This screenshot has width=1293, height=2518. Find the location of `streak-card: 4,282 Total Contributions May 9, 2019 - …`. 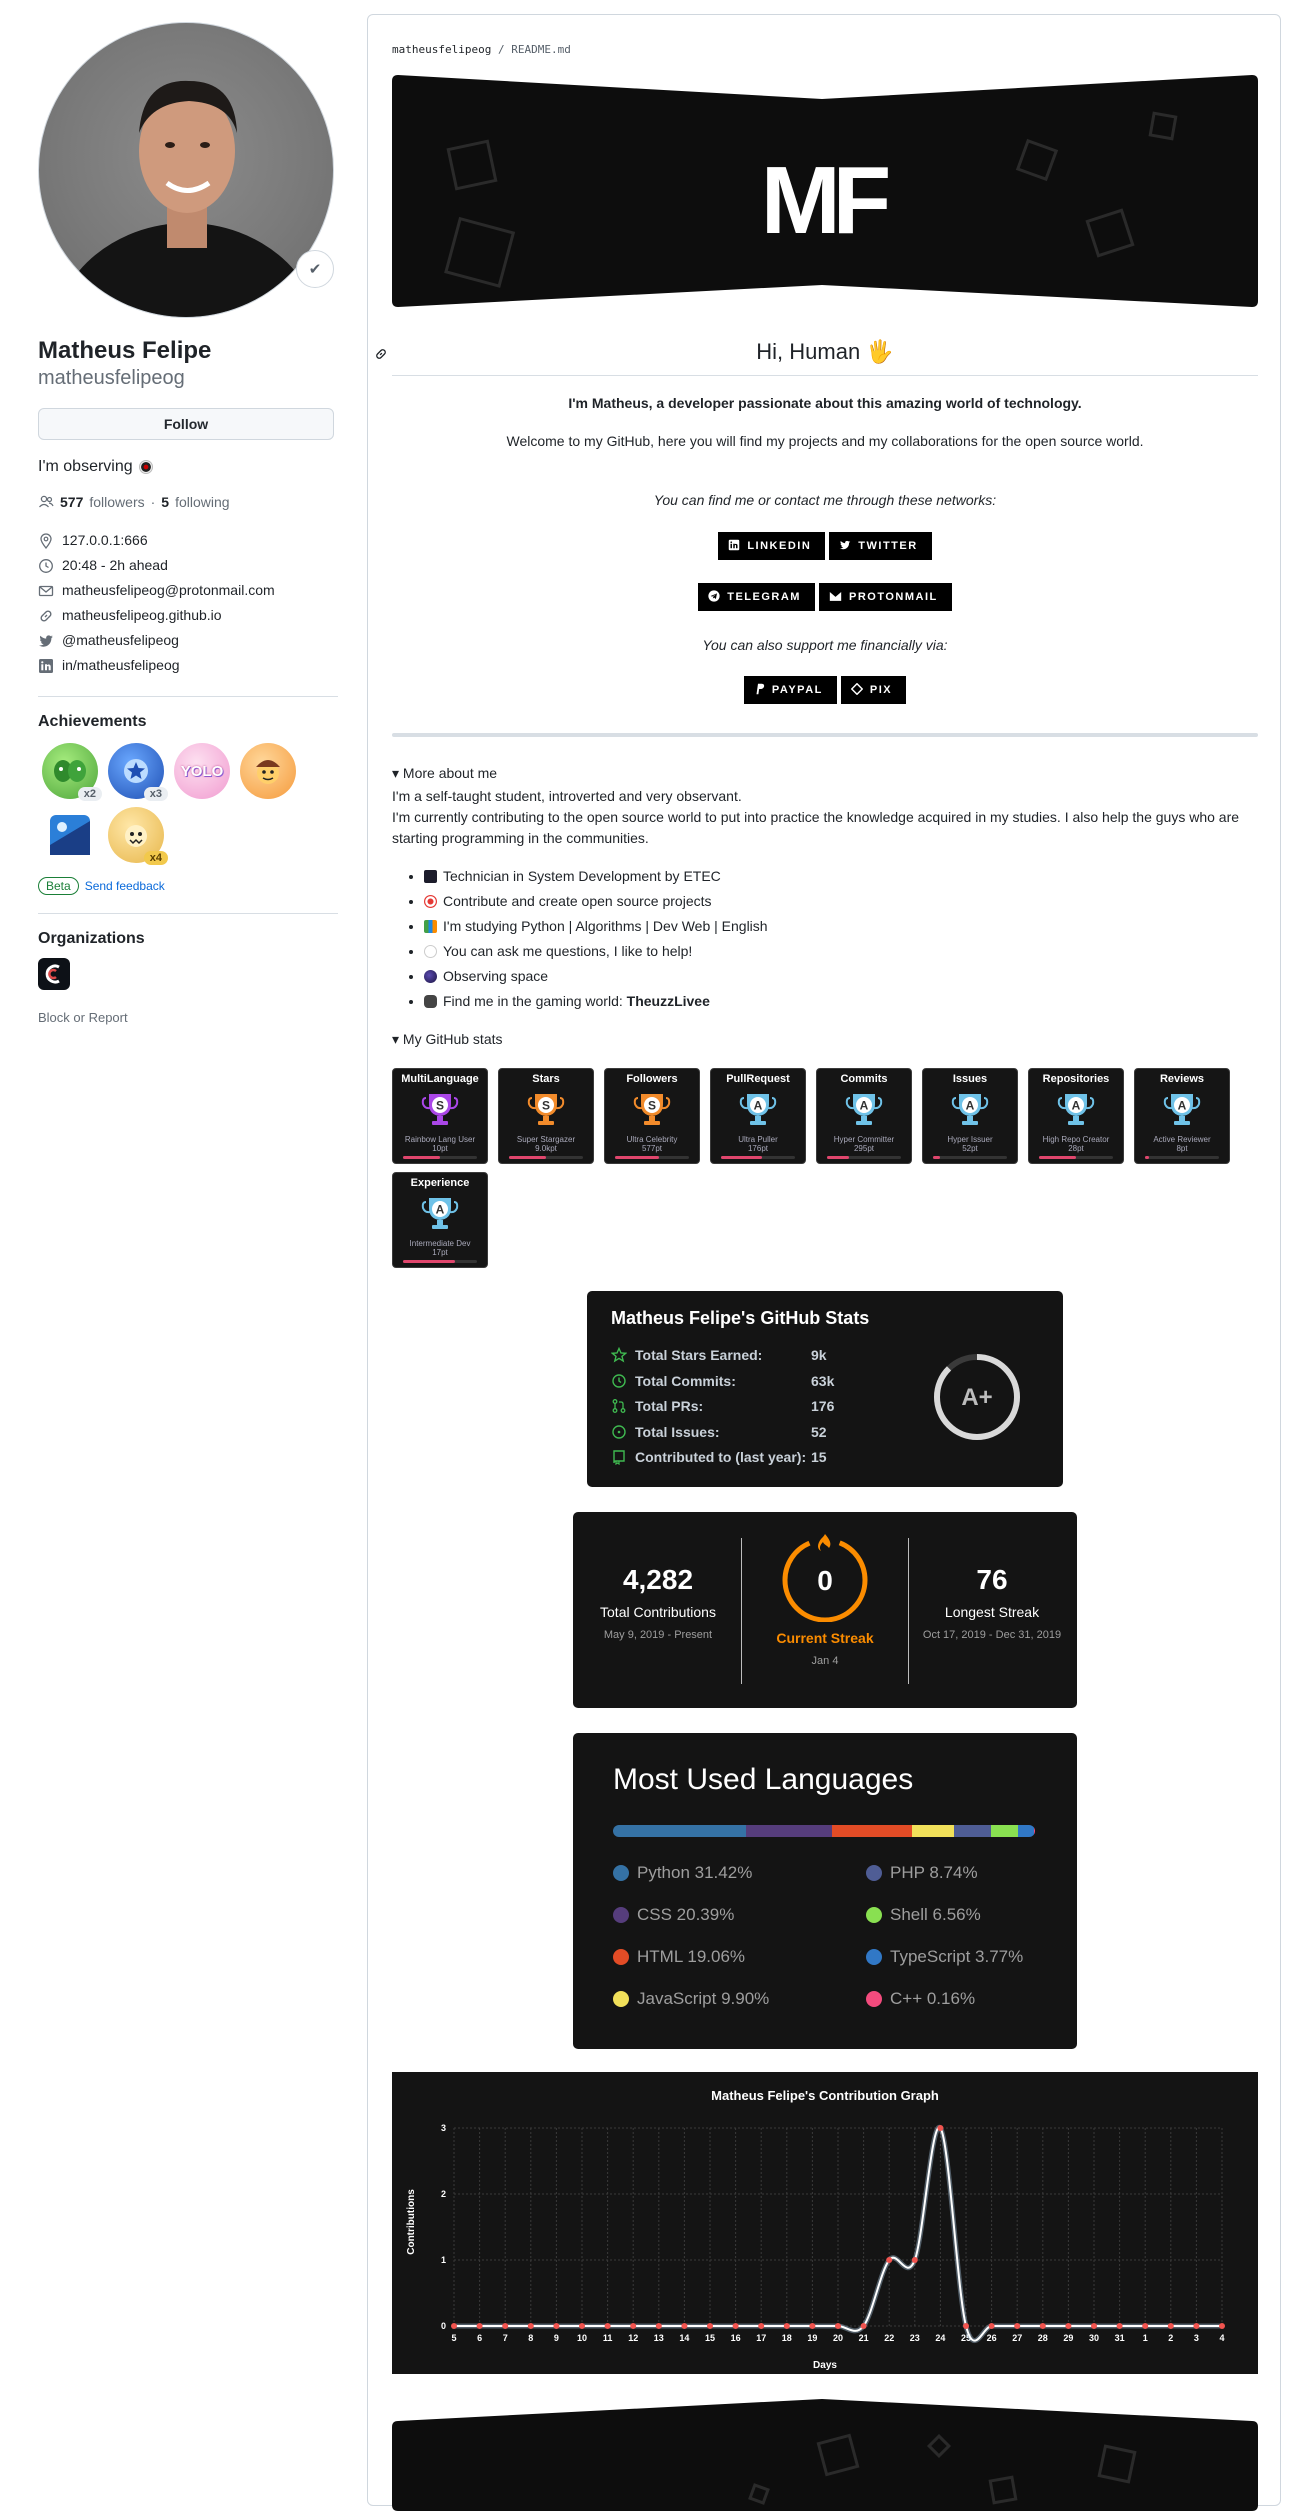

streak-card: 4,282 Total Contributions May 9, 2019 - … is located at coordinates (825, 1610).